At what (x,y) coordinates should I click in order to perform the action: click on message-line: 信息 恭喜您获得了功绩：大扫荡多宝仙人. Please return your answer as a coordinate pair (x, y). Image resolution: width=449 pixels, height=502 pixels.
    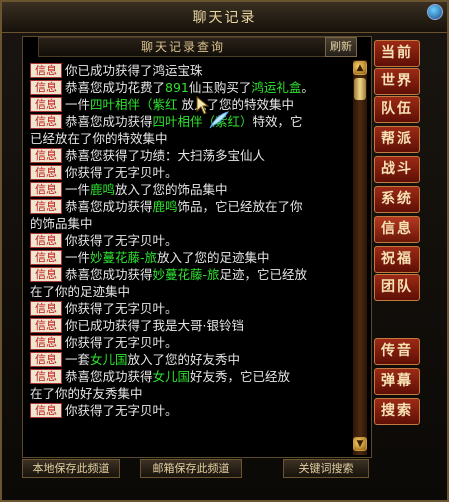
    Looking at the image, I should click on (192, 155).